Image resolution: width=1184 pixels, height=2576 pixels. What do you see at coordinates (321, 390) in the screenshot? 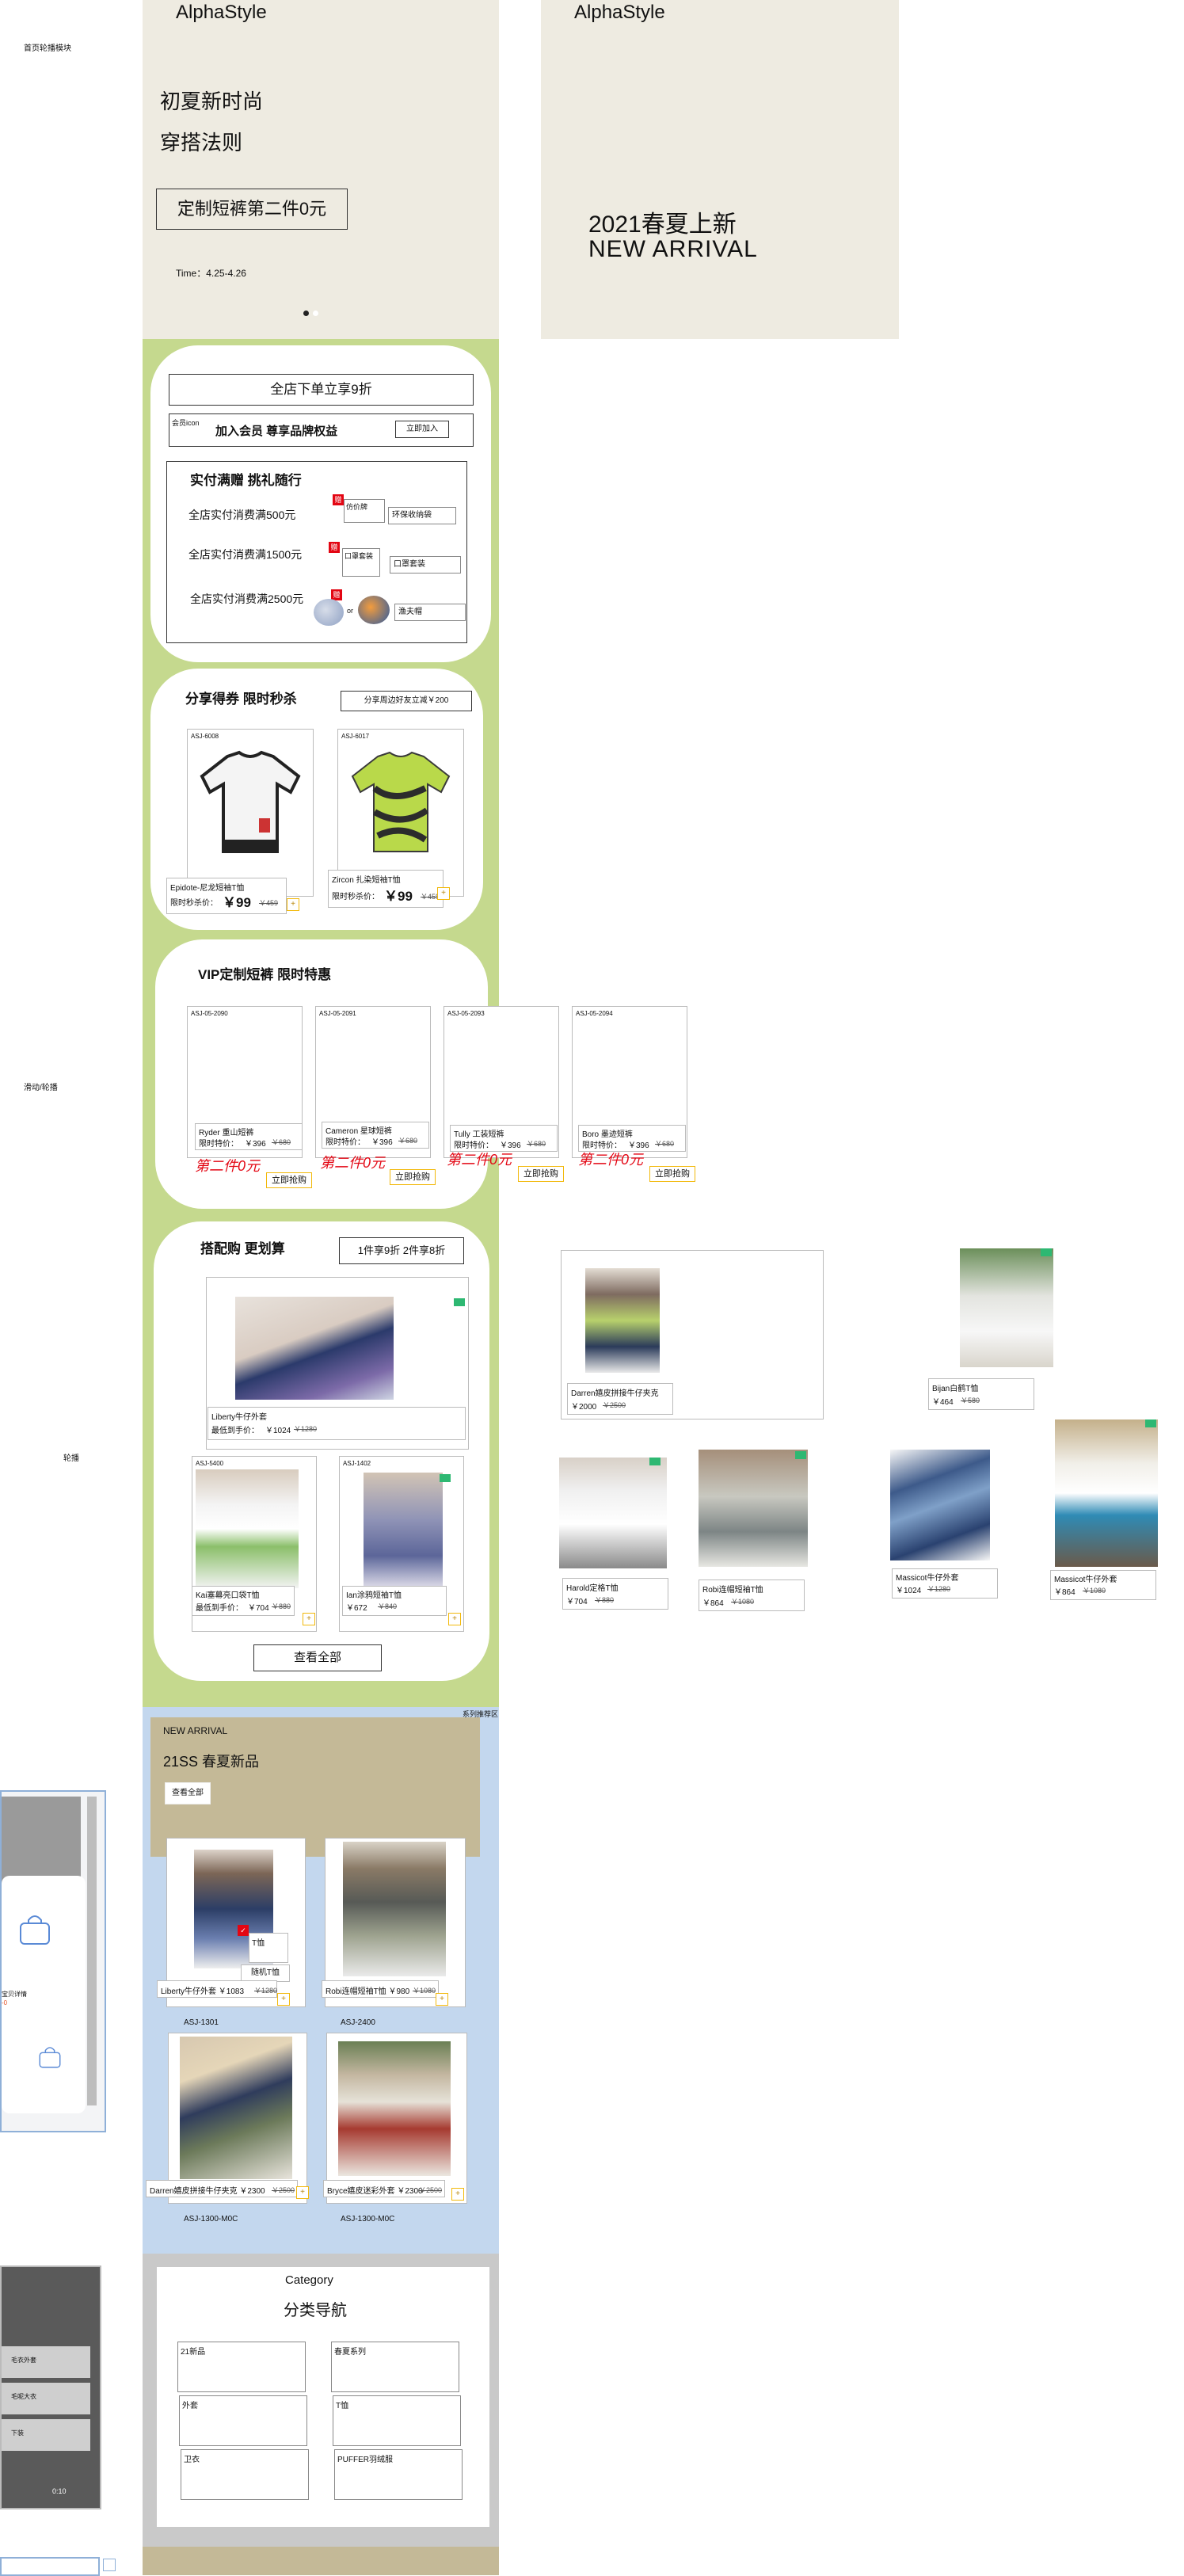
I see `discount-banner: 全店下单立享9折` at bounding box center [321, 390].